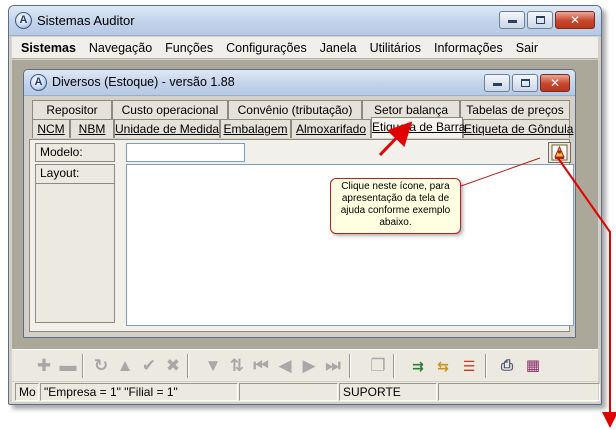  Describe the element at coordinates (237, 366) in the screenshot. I see `sort-icon: ⇅` at that location.